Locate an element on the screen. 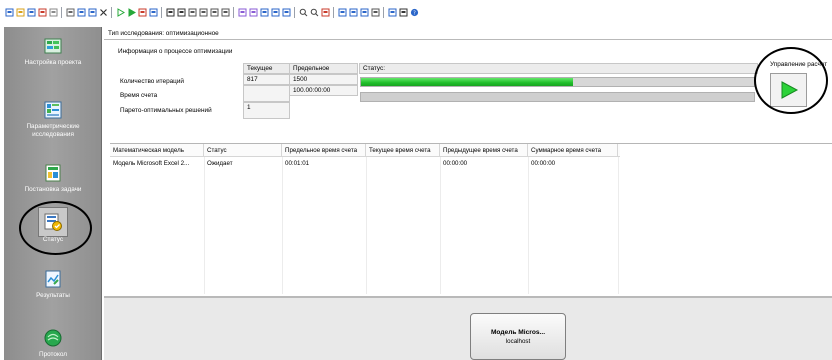 Image resolution: width=832 pixels, height=360 pixels. paste-icon is located at coordinates (92, 12).